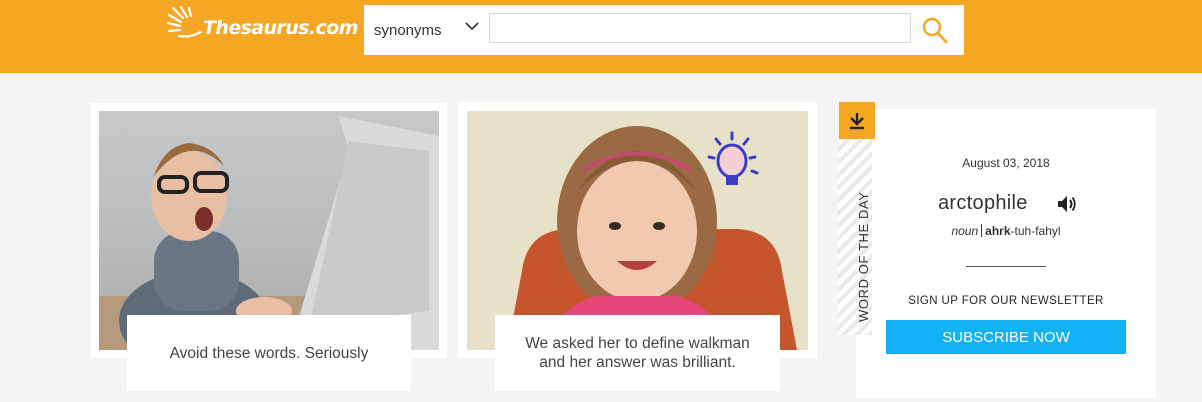 This screenshot has width=1202, height=402. Describe the element at coordinates (472, 26) in the screenshot. I see `chevron-down-icon` at that location.